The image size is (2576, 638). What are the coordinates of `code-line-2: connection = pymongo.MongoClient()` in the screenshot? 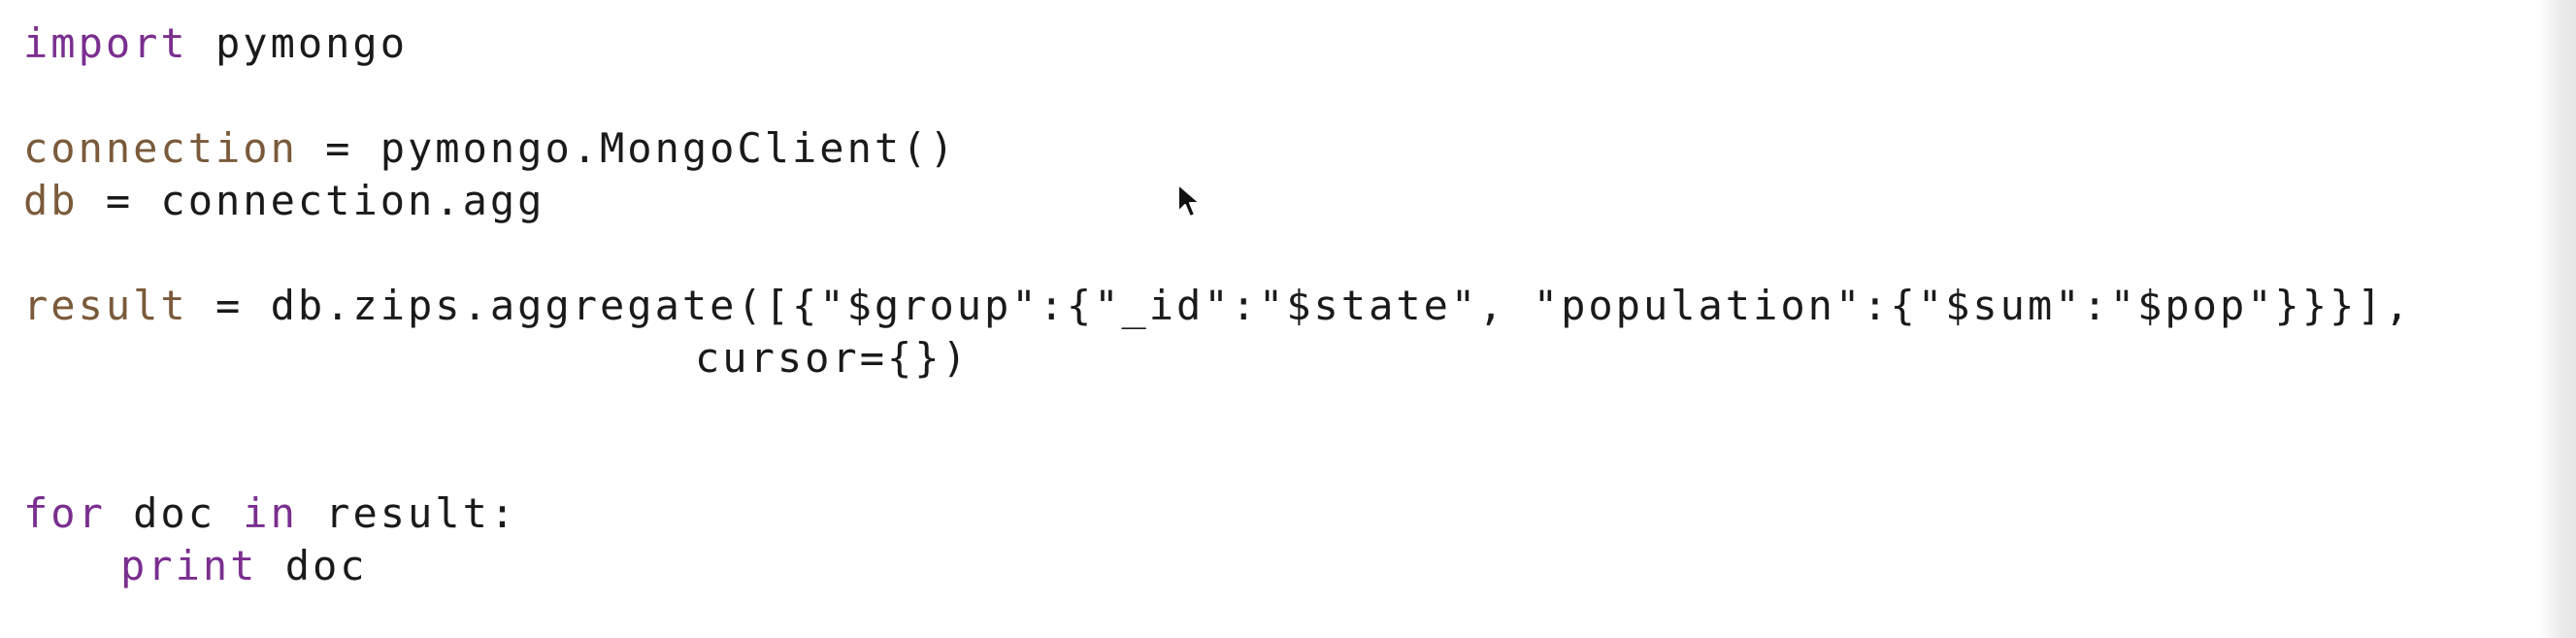 It's located at (490, 148).